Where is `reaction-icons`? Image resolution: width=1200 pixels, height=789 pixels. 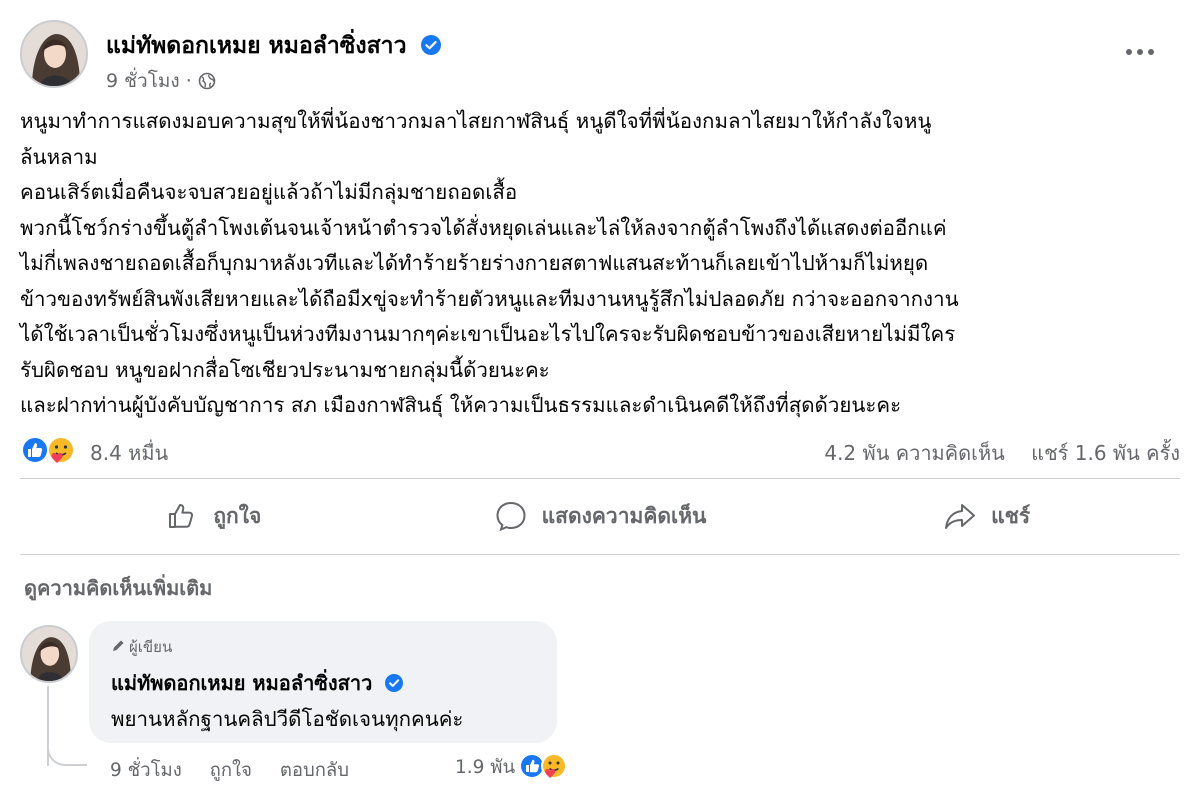
reaction-icons is located at coordinates (52, 450).